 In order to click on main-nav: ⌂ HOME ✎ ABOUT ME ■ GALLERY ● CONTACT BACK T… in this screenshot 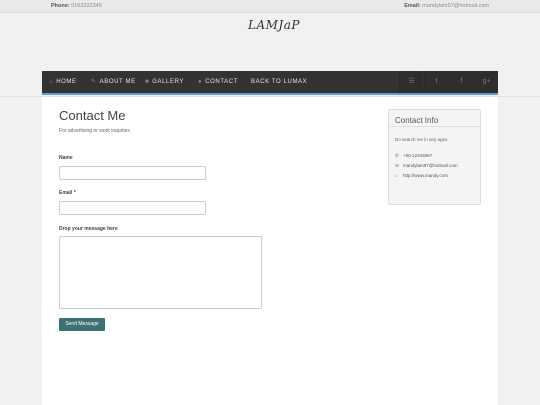, I will do `click(270, 83)`.